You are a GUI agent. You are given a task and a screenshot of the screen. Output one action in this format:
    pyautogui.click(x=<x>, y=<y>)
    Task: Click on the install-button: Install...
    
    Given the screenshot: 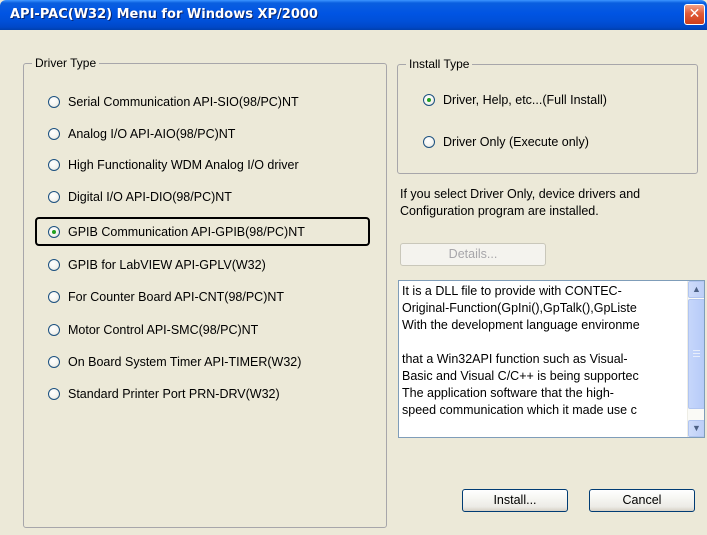 What is the action you would take?
    pyautogui.click(x=515, y=500)
    